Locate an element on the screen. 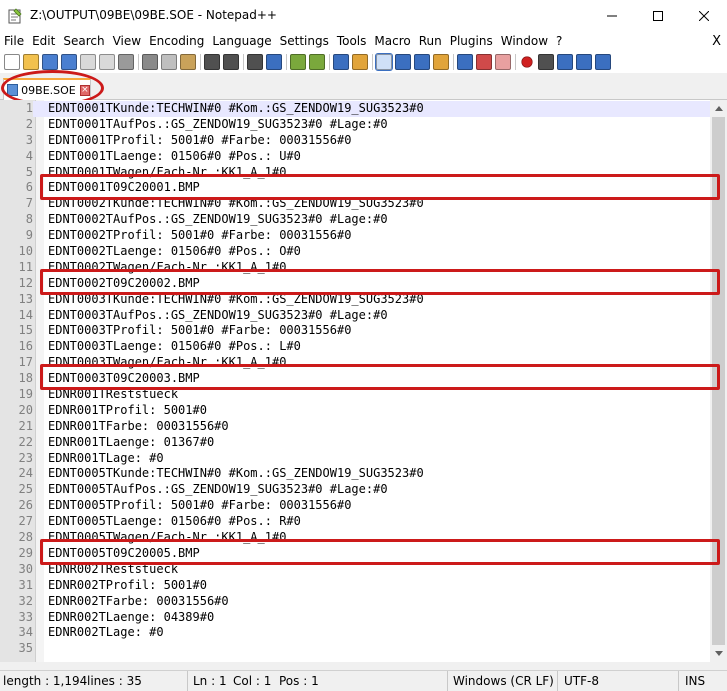 Image resolution: width=727 pixels, height=691 pixels. menu-run: Run is located at coordinates (430, 41).